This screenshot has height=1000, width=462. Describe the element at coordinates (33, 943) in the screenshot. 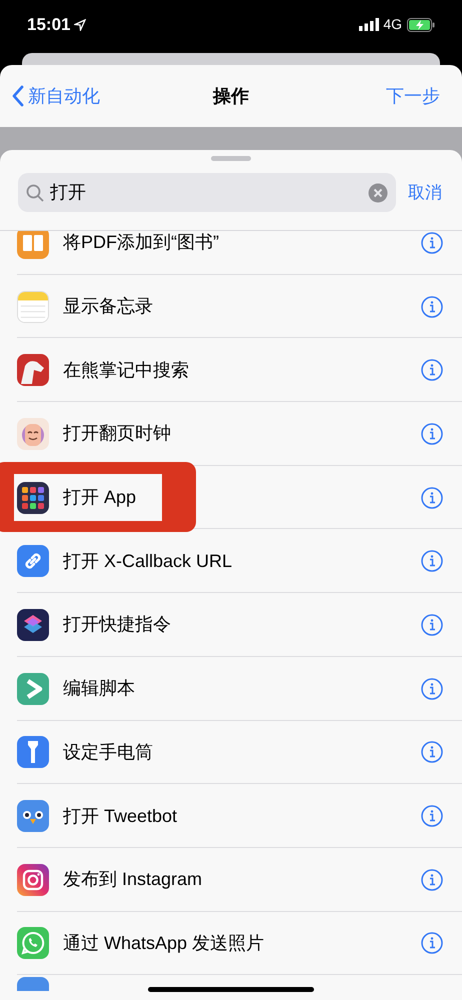

I see `phone-bubble-icon` at that location.